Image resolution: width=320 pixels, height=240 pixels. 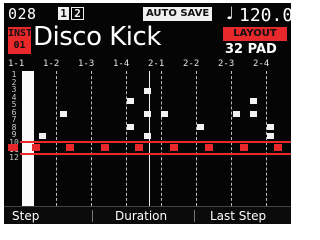 What do you see at coordinates (230, 14) in the screenshot?
I see `note-icon: ♩` at bounding box center [230, 14].